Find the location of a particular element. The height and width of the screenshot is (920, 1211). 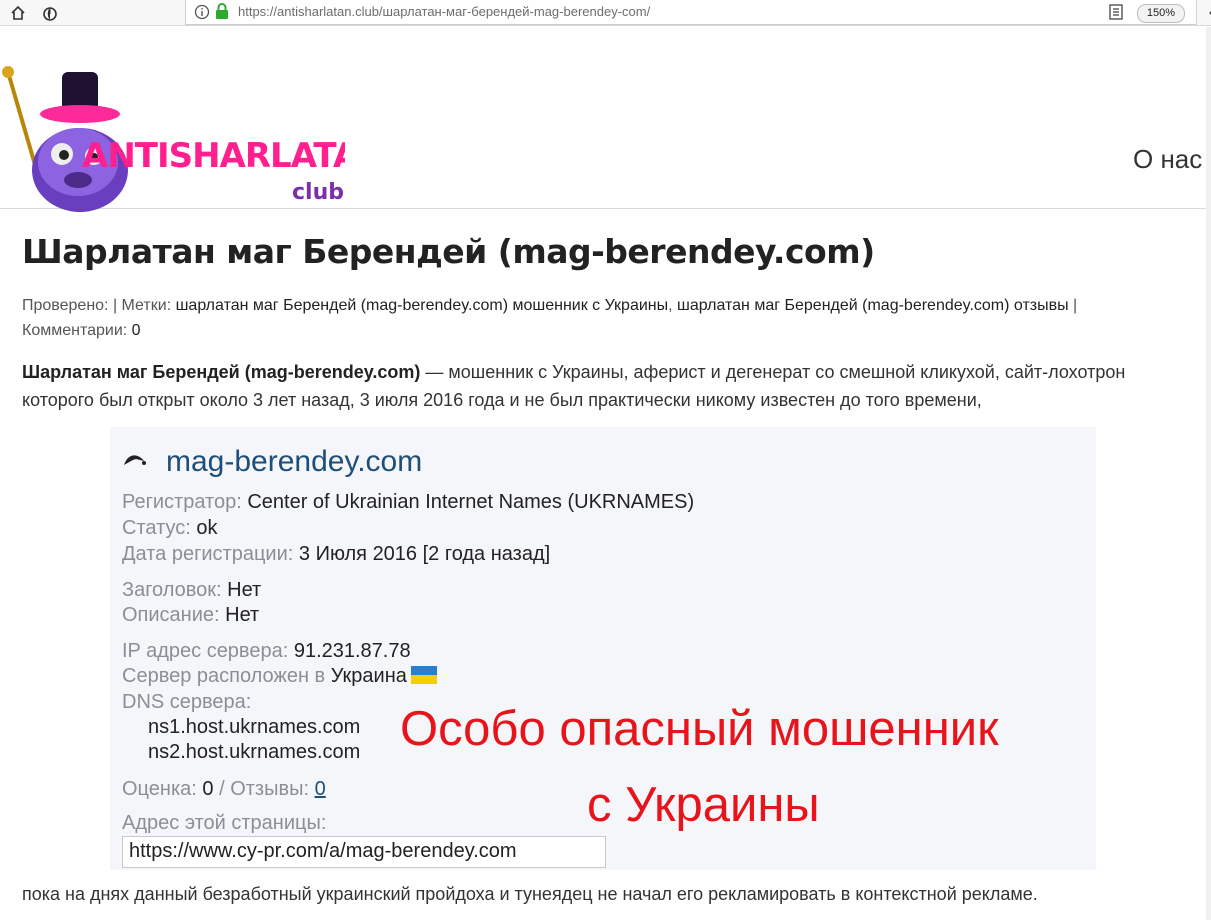

reg-date-value: 3 Июля 2016 [2 года назад] is located at coordinates (424, 554).